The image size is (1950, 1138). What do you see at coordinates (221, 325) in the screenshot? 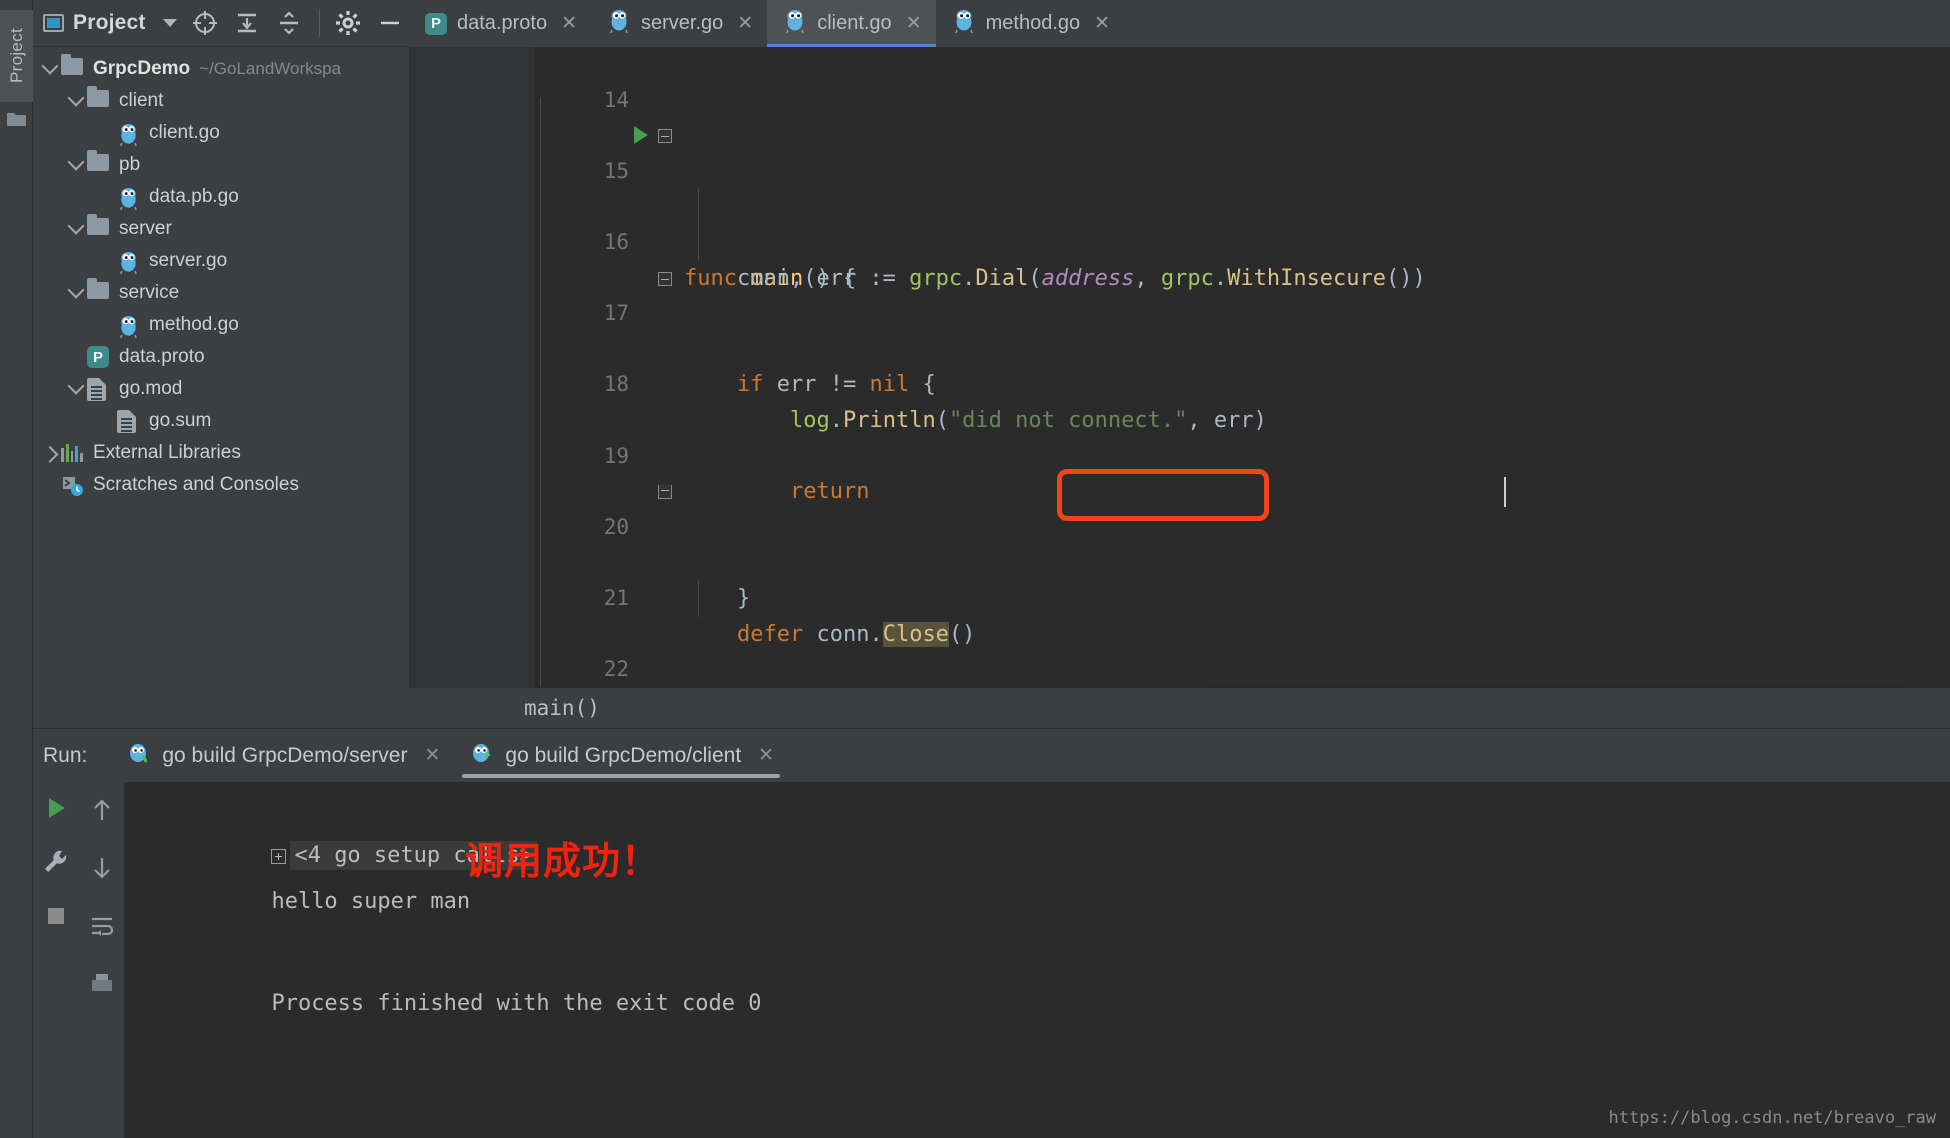
I see `tree-item-method-go: method.go` at bounding box center [221, 325].